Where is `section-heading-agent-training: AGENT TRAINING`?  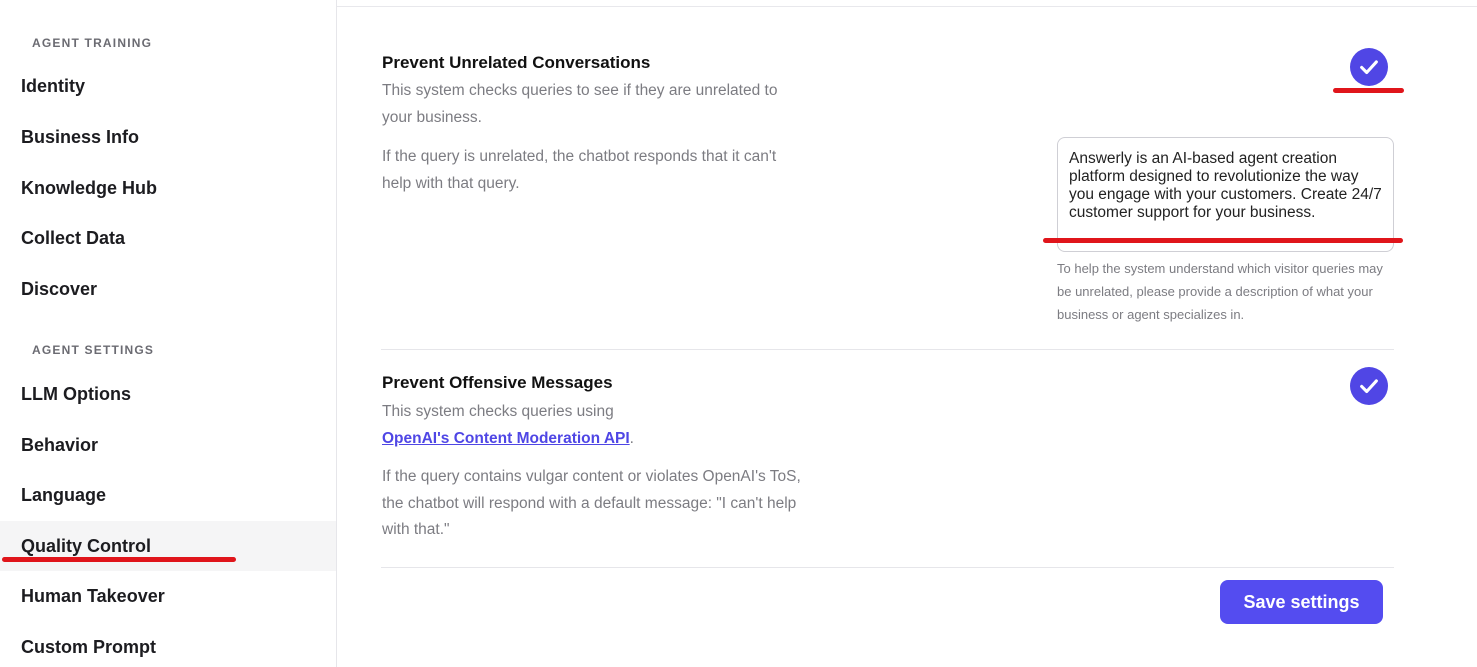
section-heading-agent-training: AGENT TRAINING is located at coordinates (92, 43).